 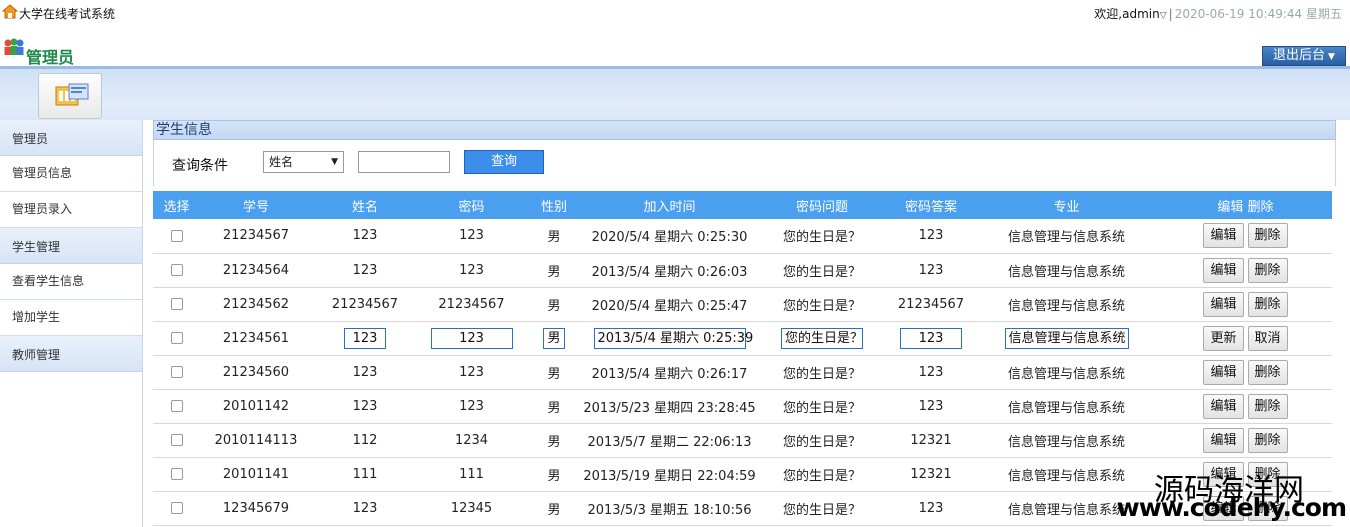 I want to click on student-name: 21234567, so click(x=365, y=304).